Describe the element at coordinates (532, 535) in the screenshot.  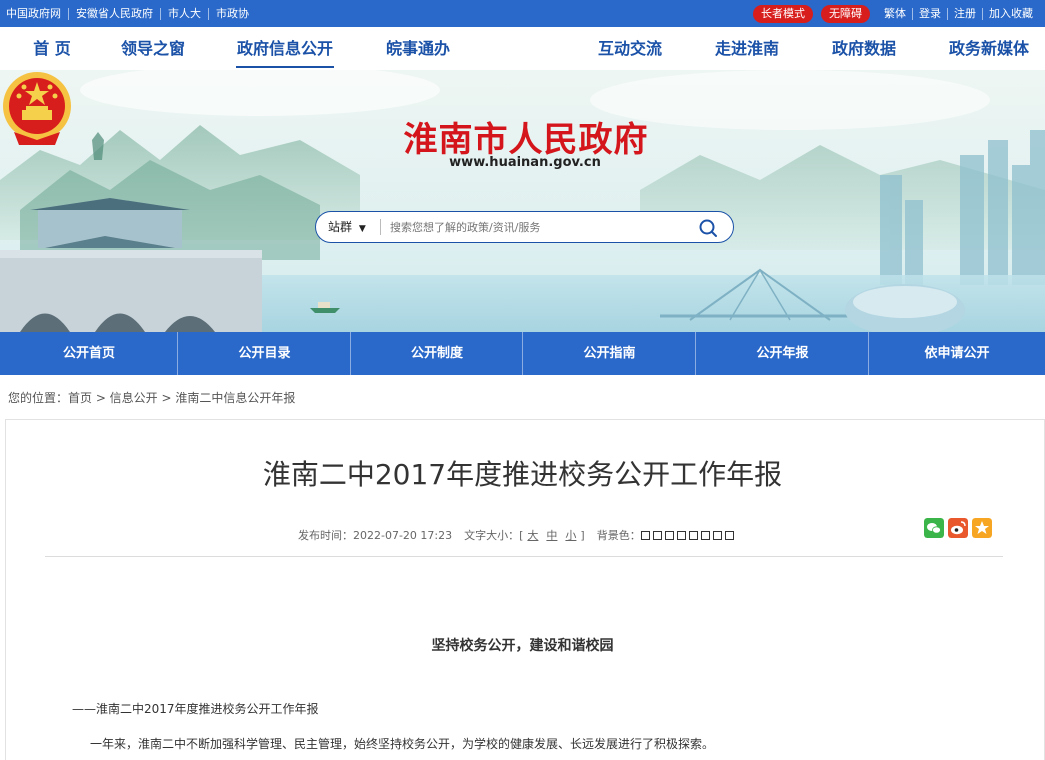
I see `font-size-large: 大` at that location.